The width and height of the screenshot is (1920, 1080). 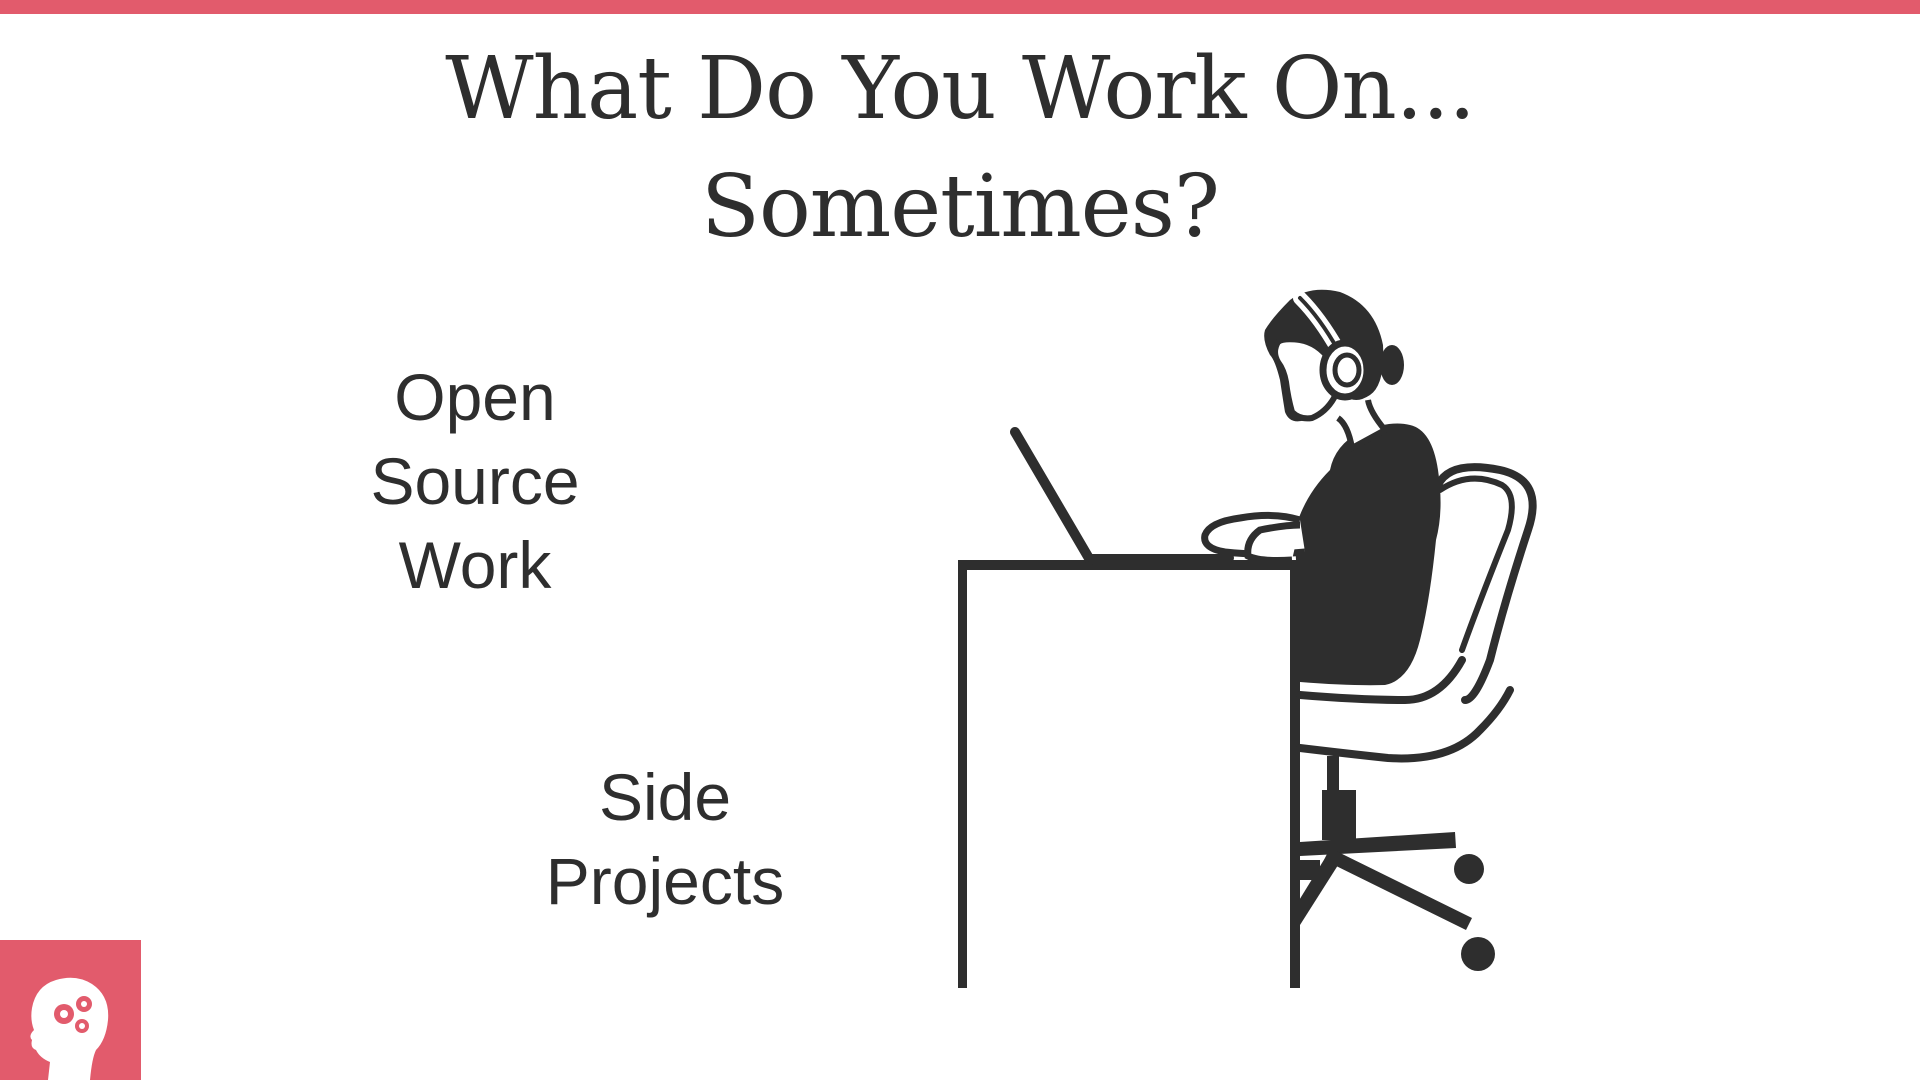 What do you see at coordinates (1122, 496) in the screenshot?
I see `laptop-icon` at bounding box center [1122, 496].